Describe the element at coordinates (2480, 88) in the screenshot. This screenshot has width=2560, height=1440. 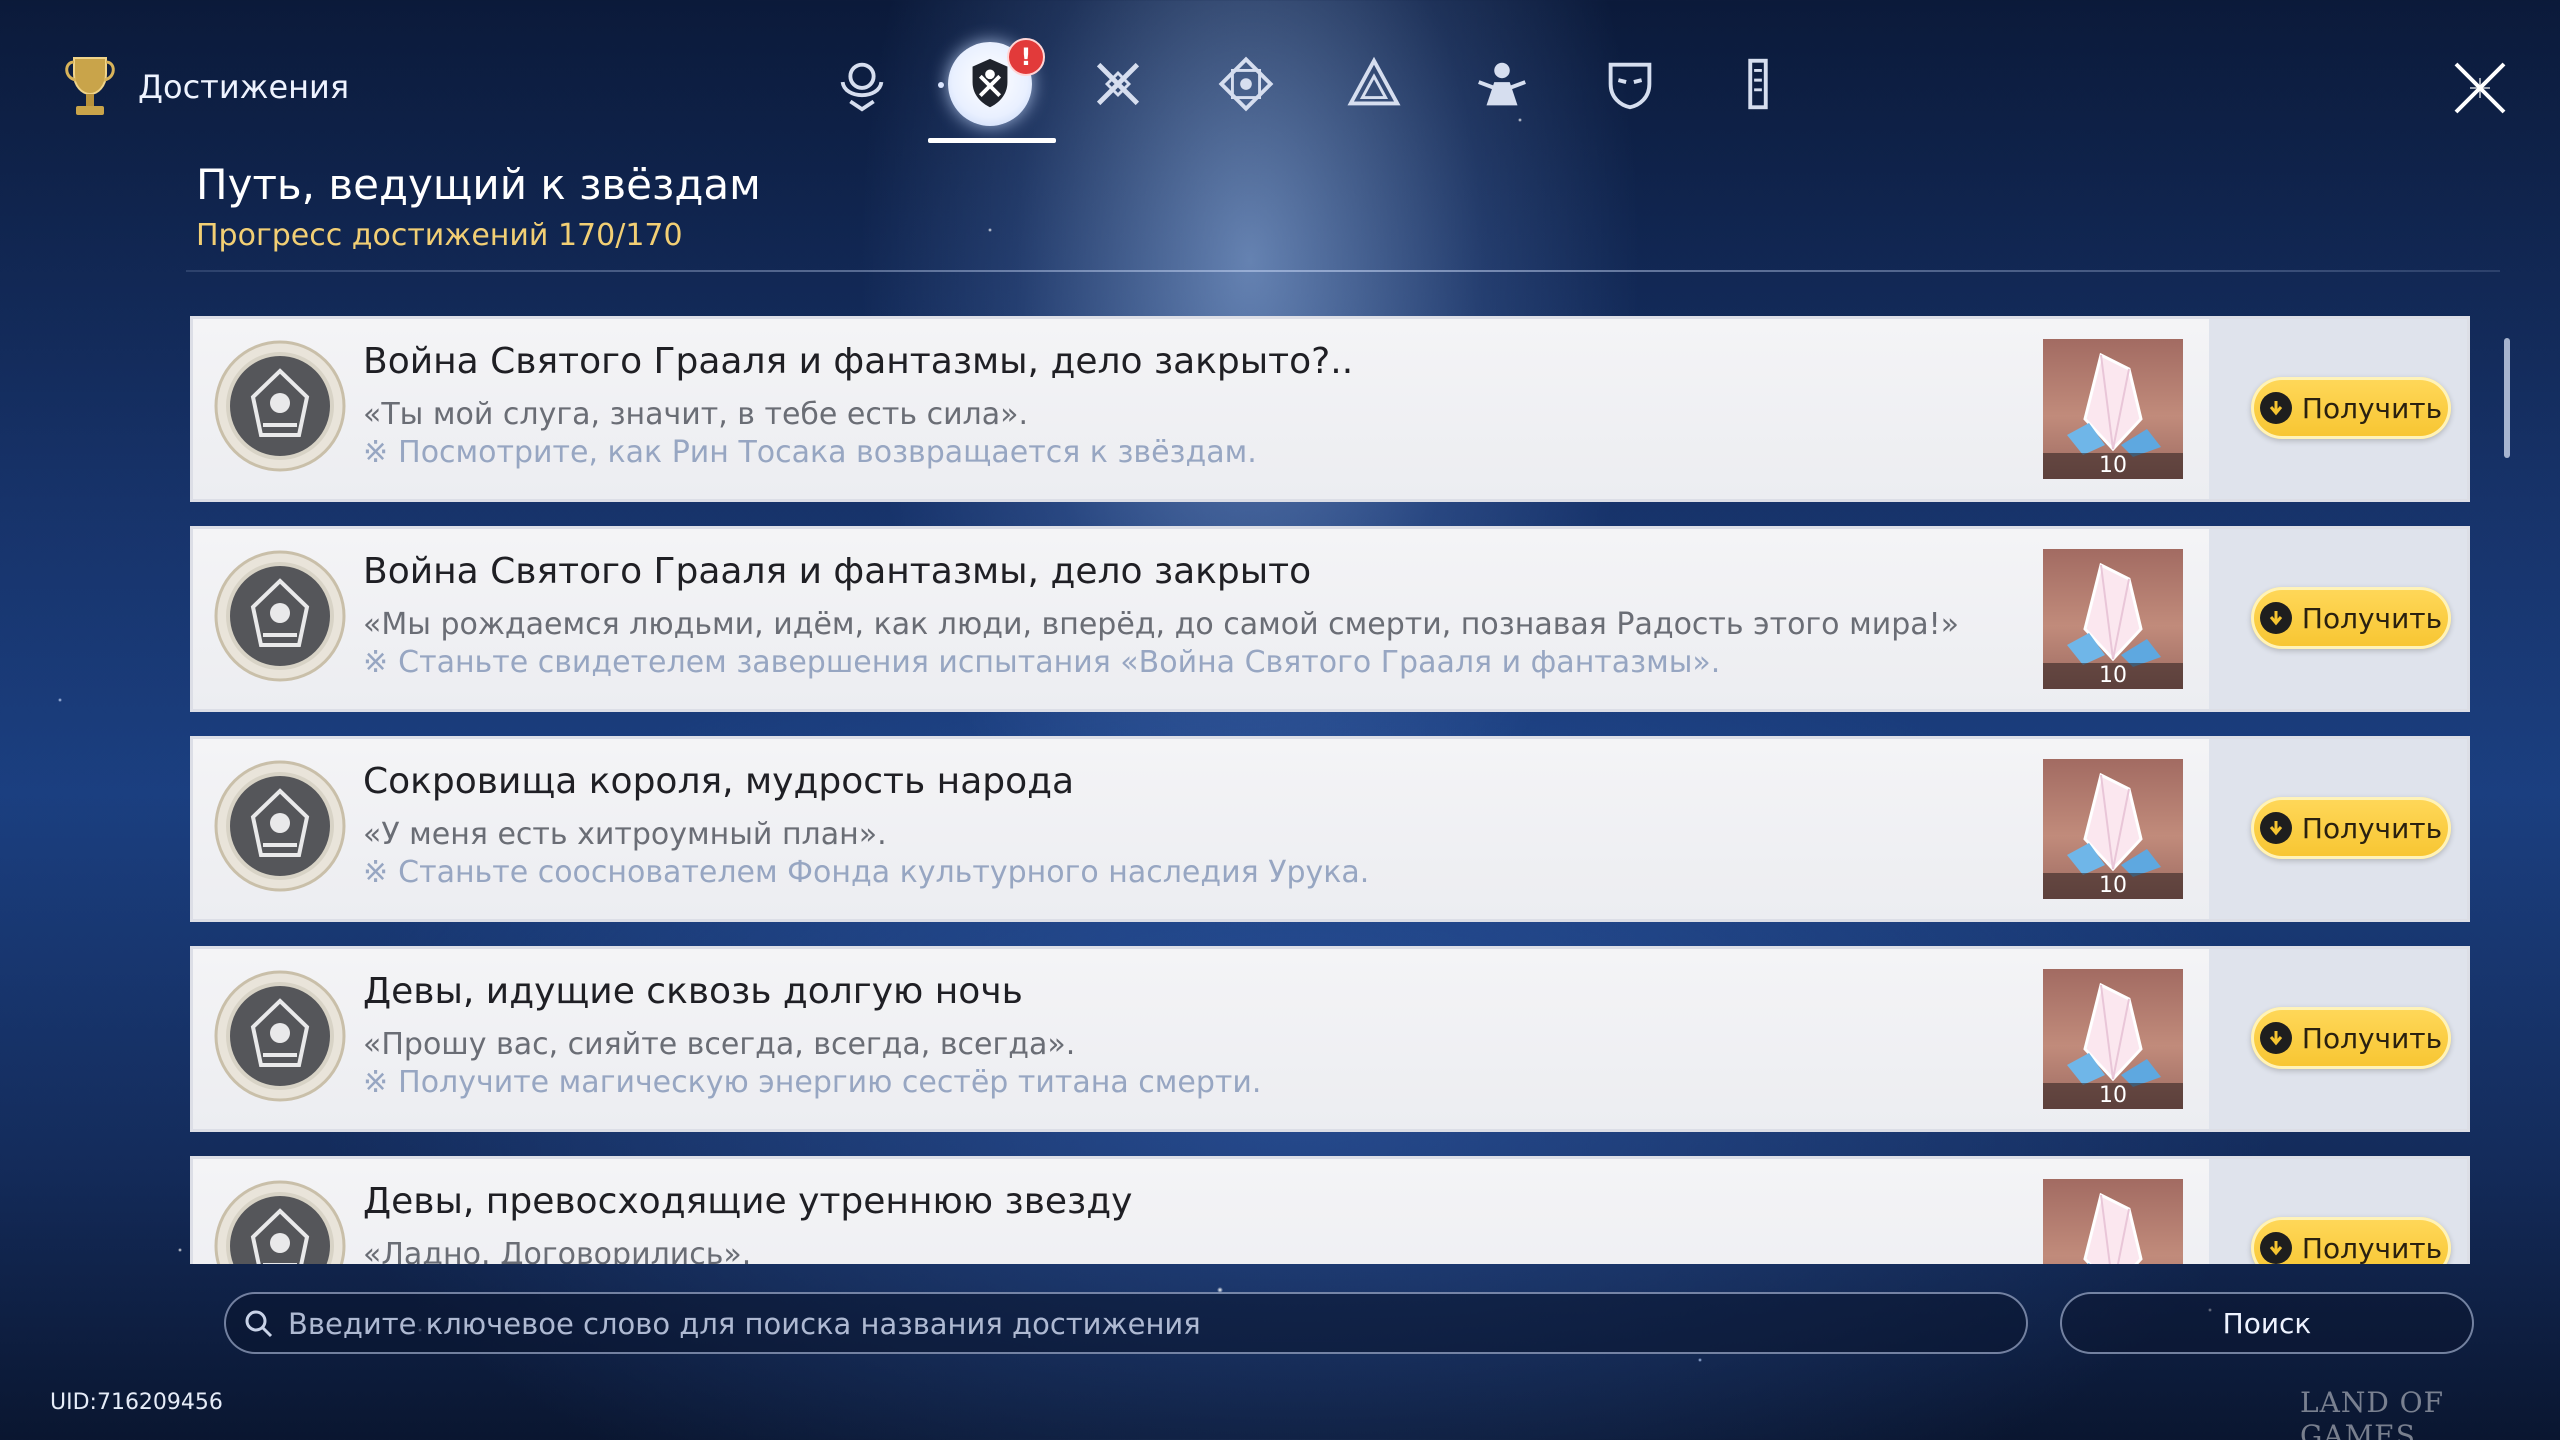
I see `close-icon` at that location.